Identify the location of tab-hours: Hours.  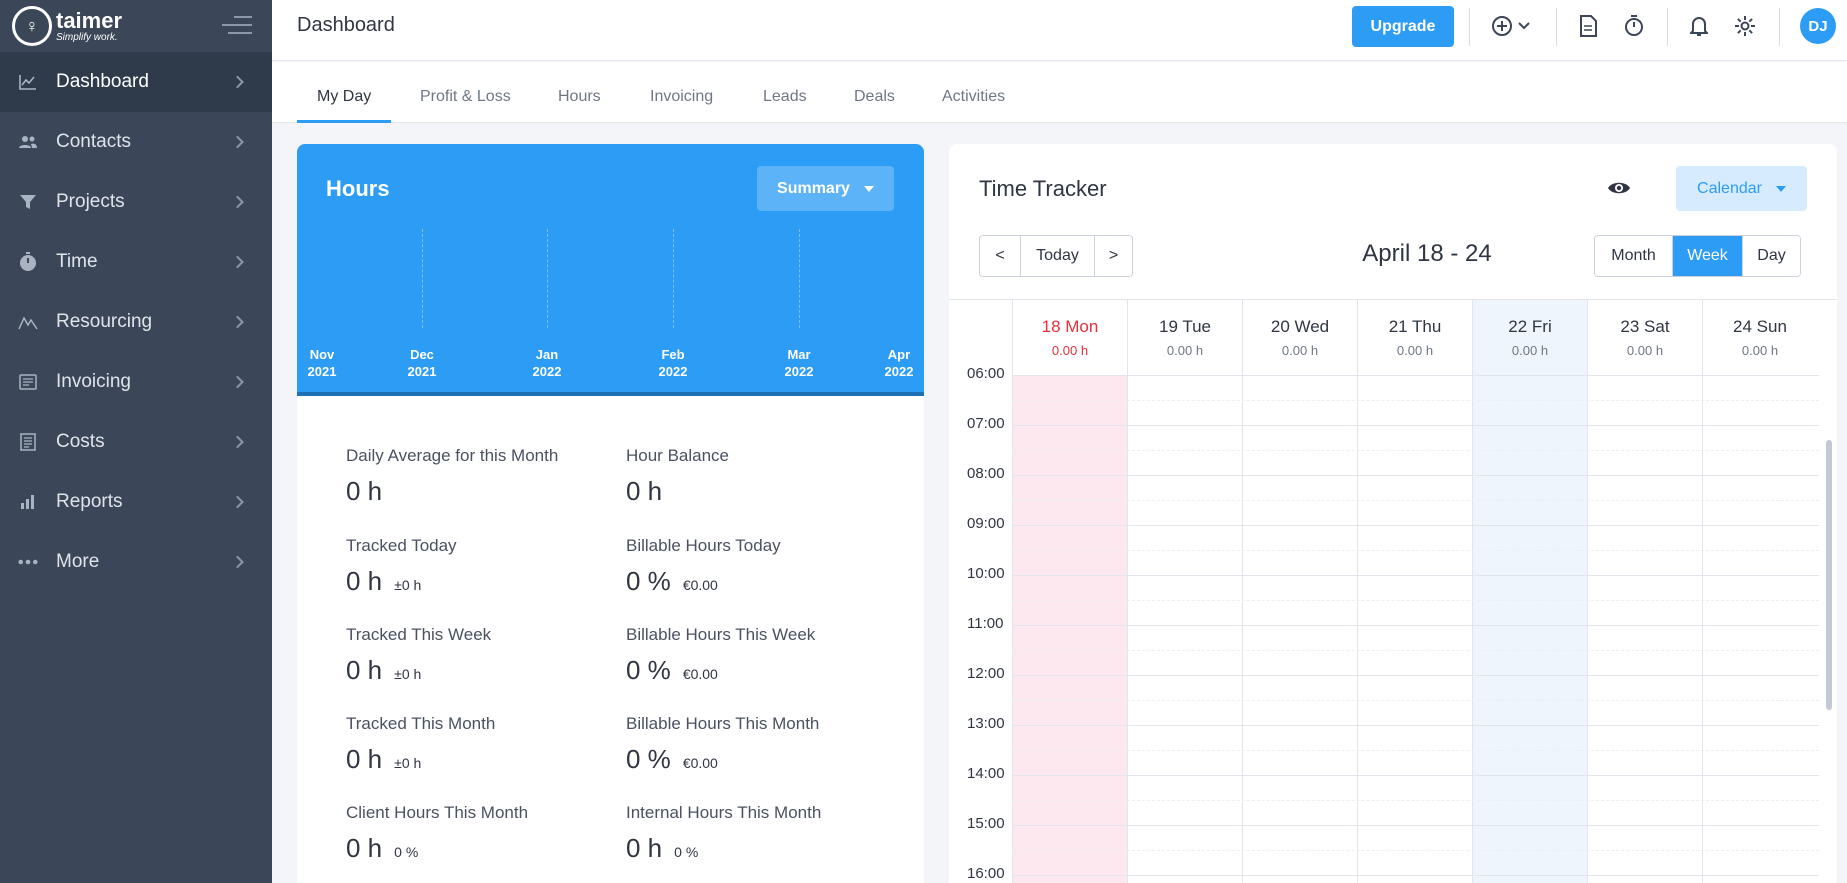
(579, 92).